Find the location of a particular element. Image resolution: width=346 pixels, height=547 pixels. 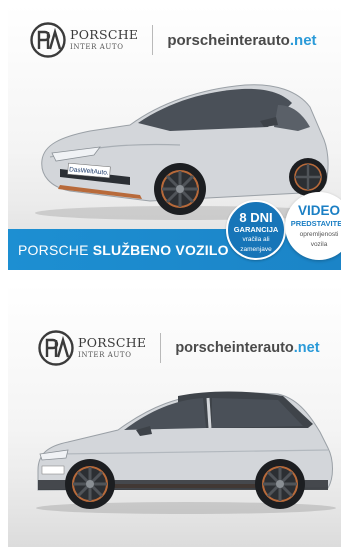

video-note-2: vozila is located at coordinates (319, 245).